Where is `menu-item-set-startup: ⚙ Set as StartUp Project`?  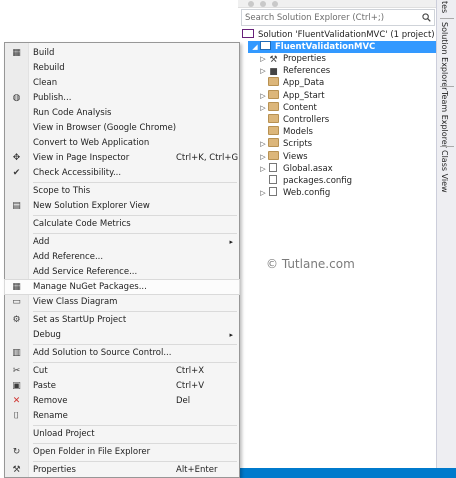 menu-item-set-startup: ⚙ Set as StartUp Project is located at coordinates (122, 320).